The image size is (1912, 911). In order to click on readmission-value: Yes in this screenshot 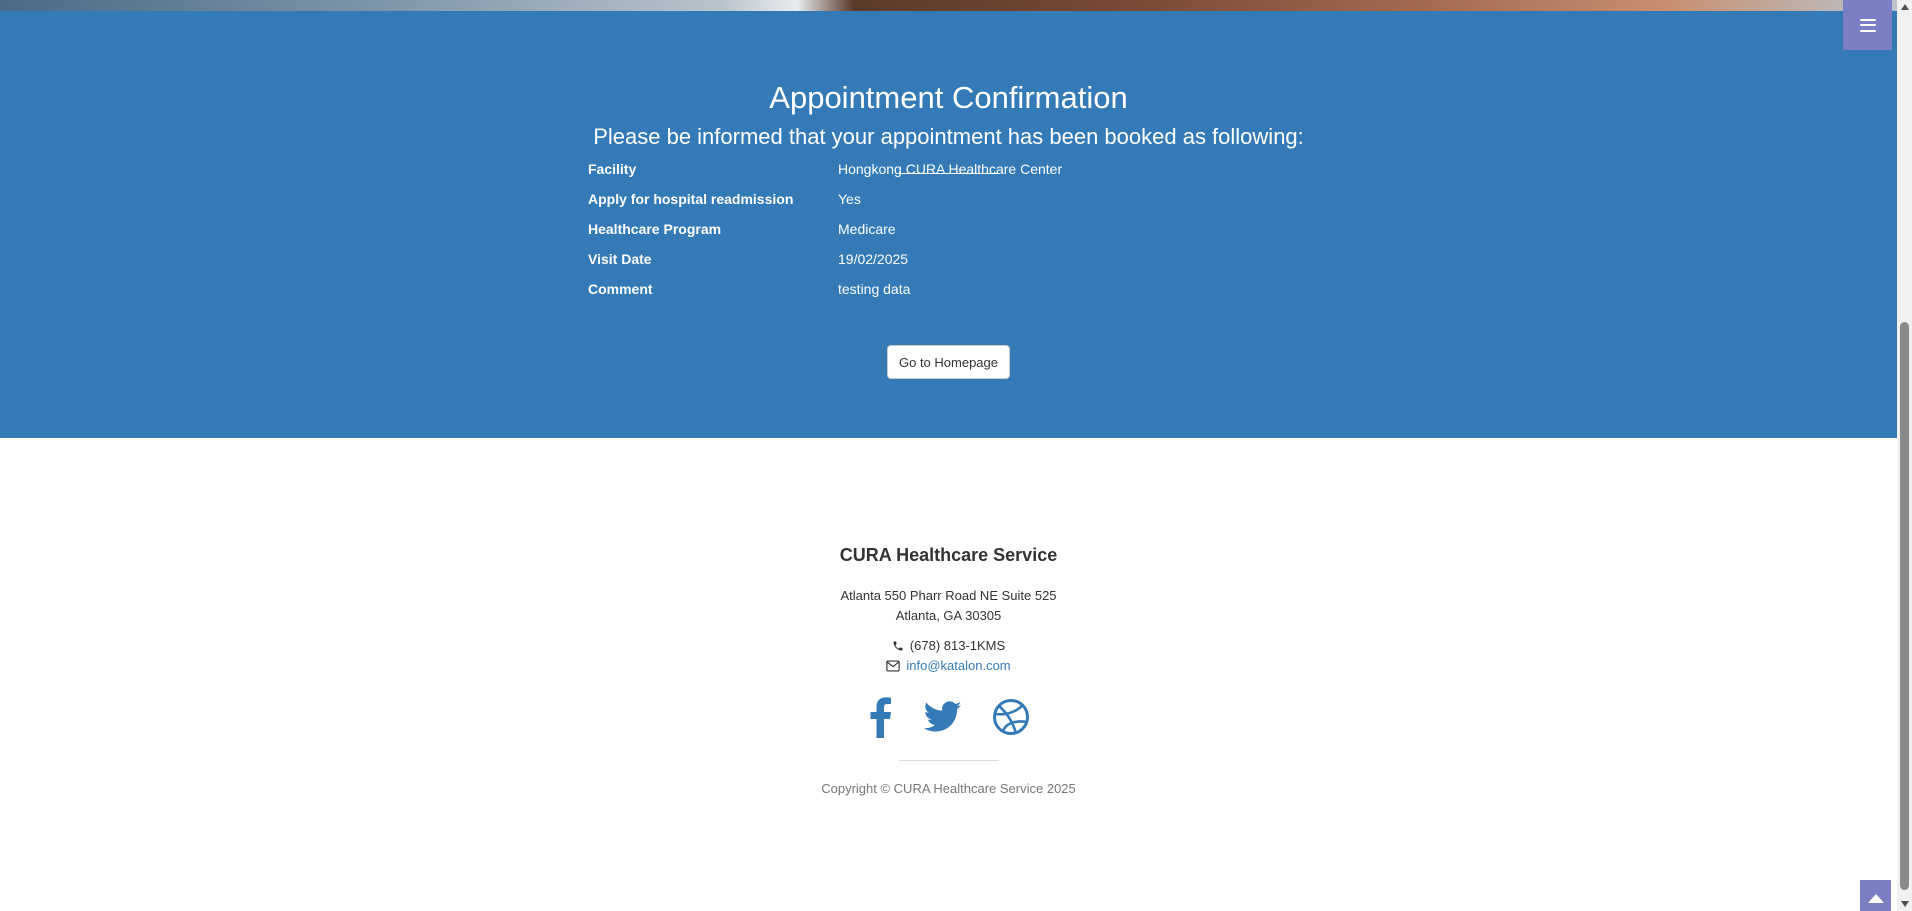, I will do `click(849, 199)`.